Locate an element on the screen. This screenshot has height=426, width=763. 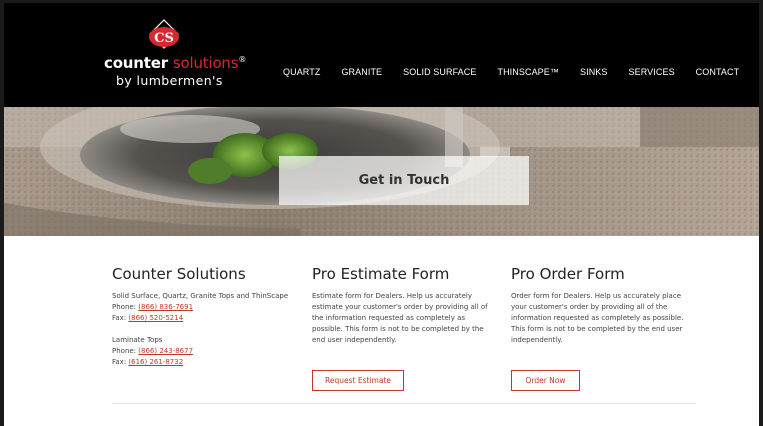
pro-order-heading: Pro Order Form is located at coordinates (568, 274).